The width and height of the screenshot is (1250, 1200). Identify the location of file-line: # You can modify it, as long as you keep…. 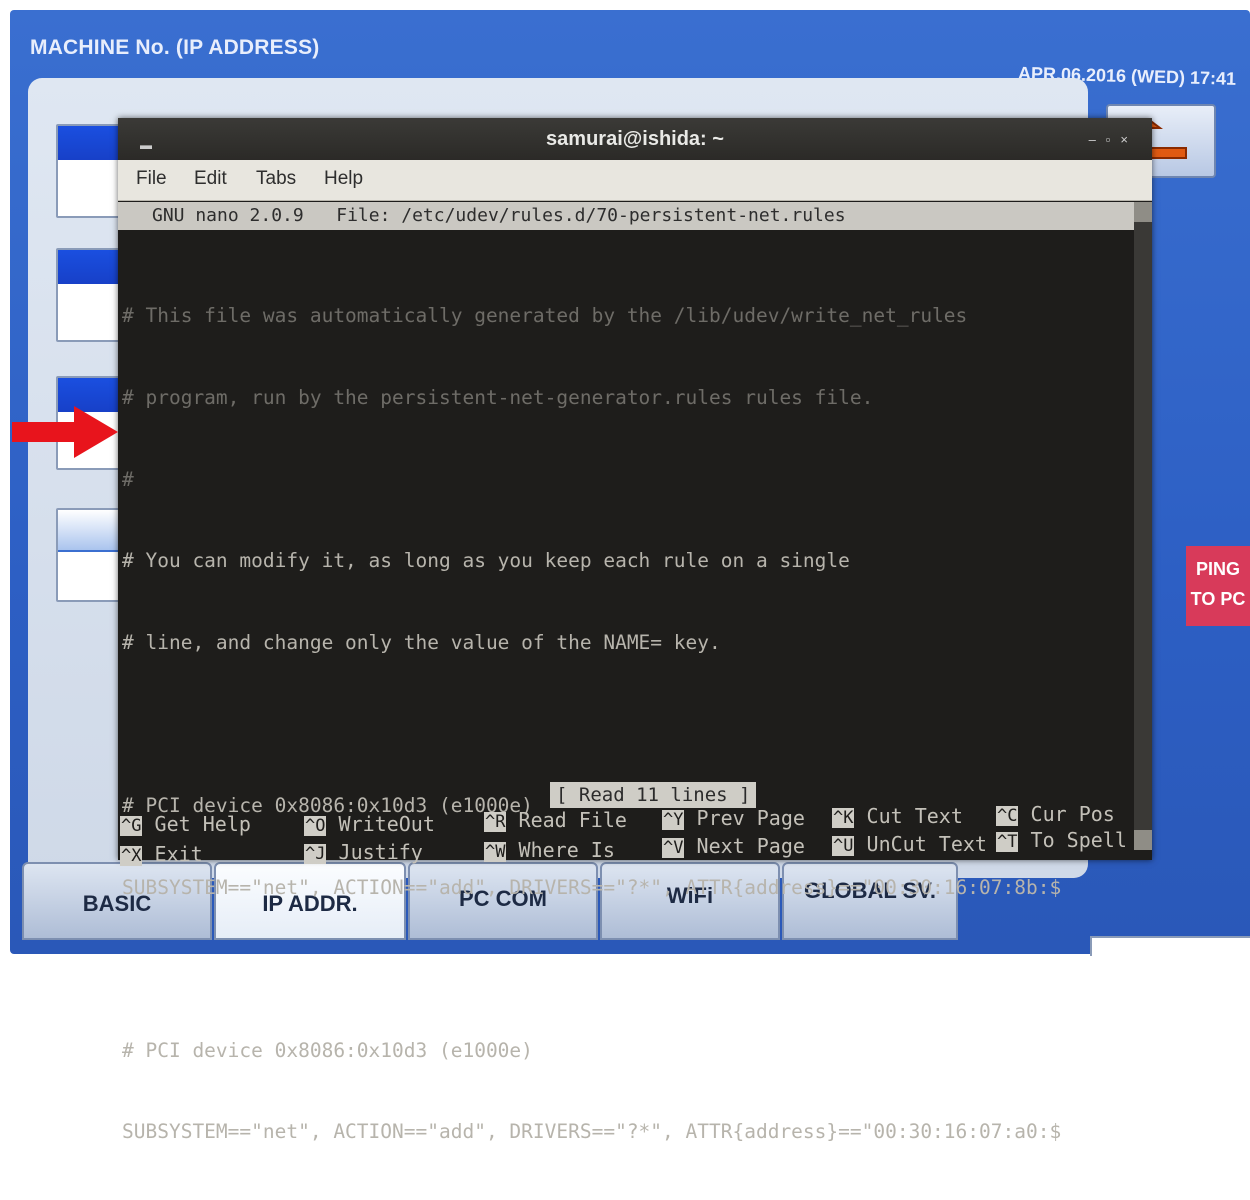
(486, 561).